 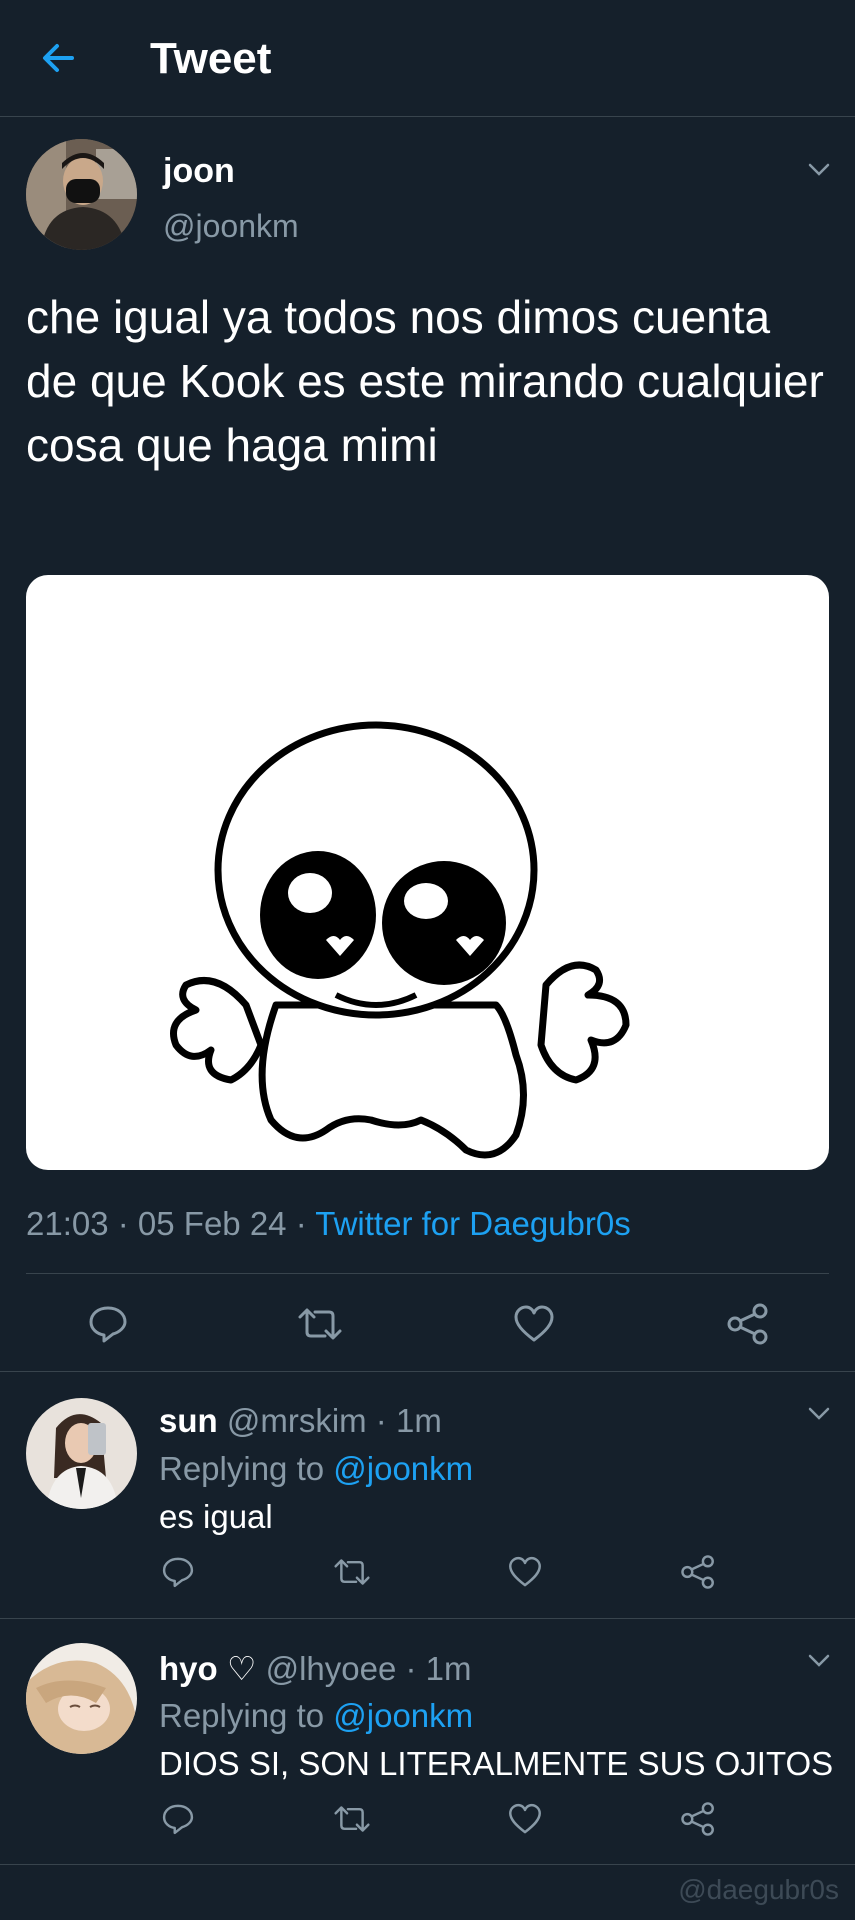 What do you see at coordinates (58, 58) in the screenshot?
I see `arrow-left-icon` at bounding box center [58, 58].